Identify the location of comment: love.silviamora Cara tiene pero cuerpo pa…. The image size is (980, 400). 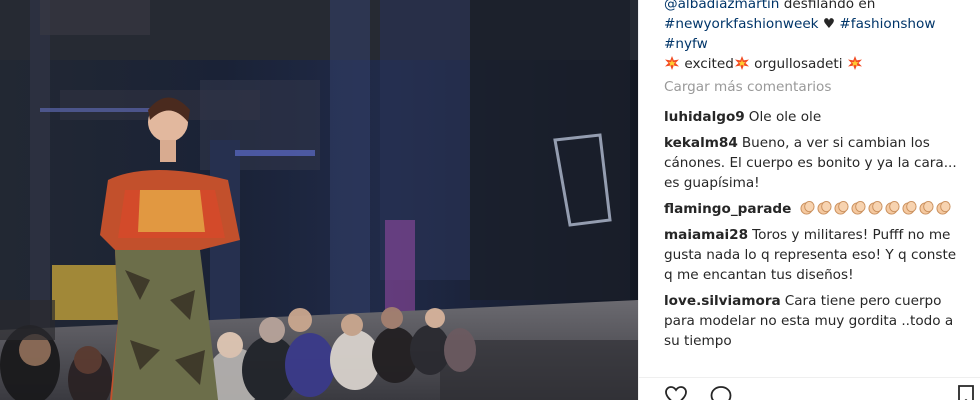
(816, 321).